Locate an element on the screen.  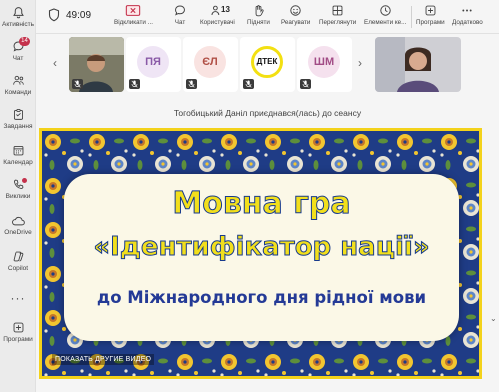
participant-count: 13 is located at coordinates (225, 9).